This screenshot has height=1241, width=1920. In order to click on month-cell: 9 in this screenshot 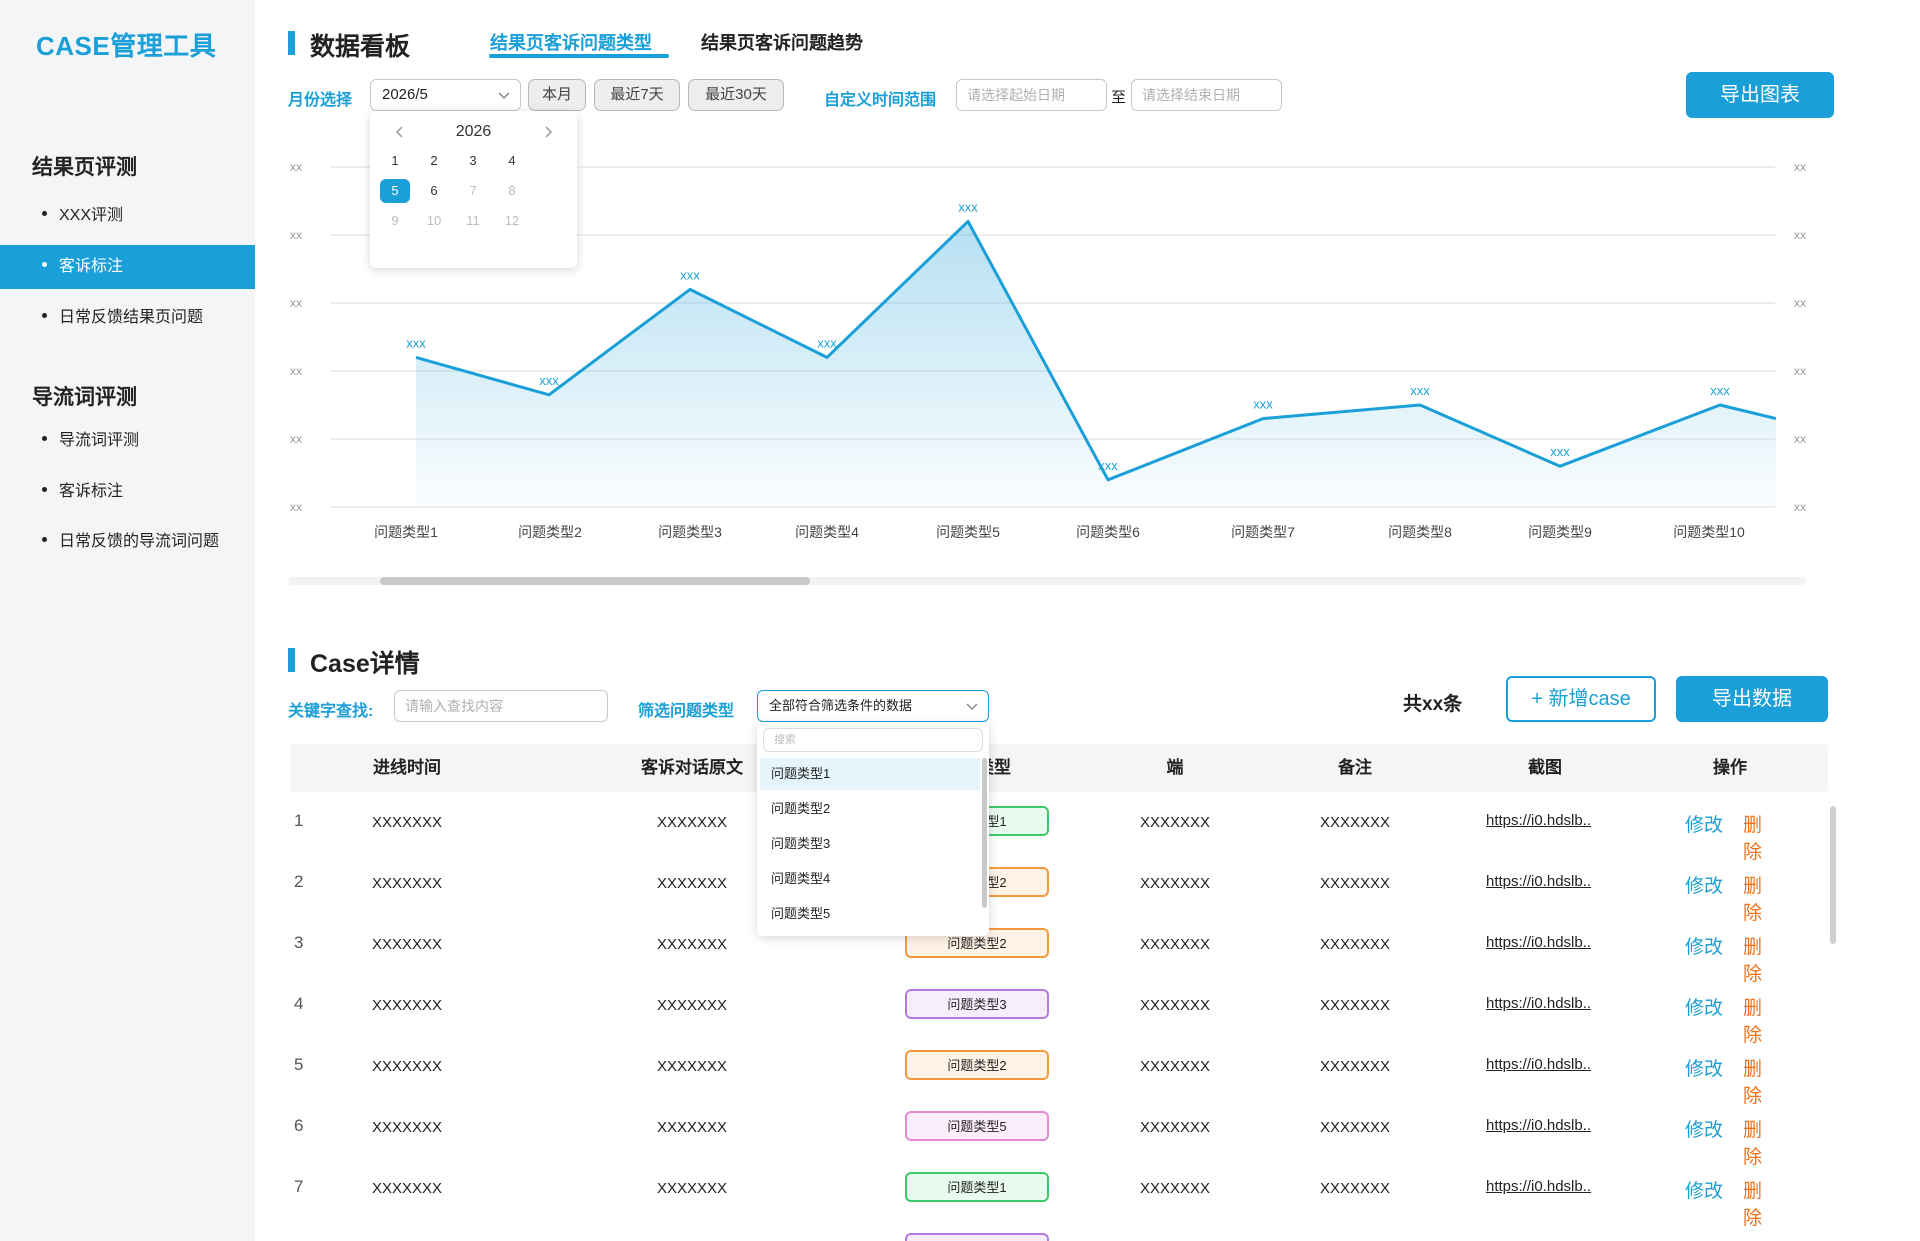, I will do `click(395, 221)`.